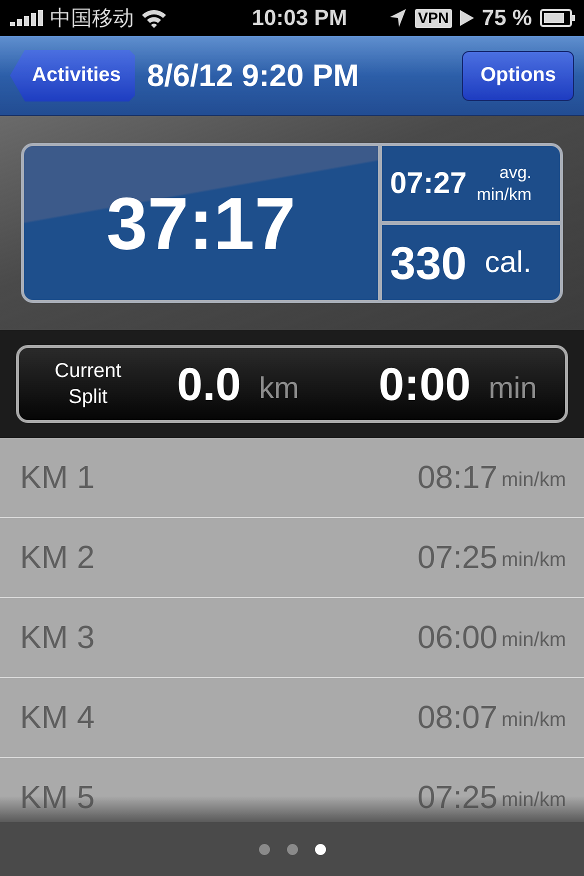 This screenshot has height=876, width=584. What do you see at coordinates (457, 717) in the screenshot?
I see `split-pace: 08:07` at bounding box center [457, 717].